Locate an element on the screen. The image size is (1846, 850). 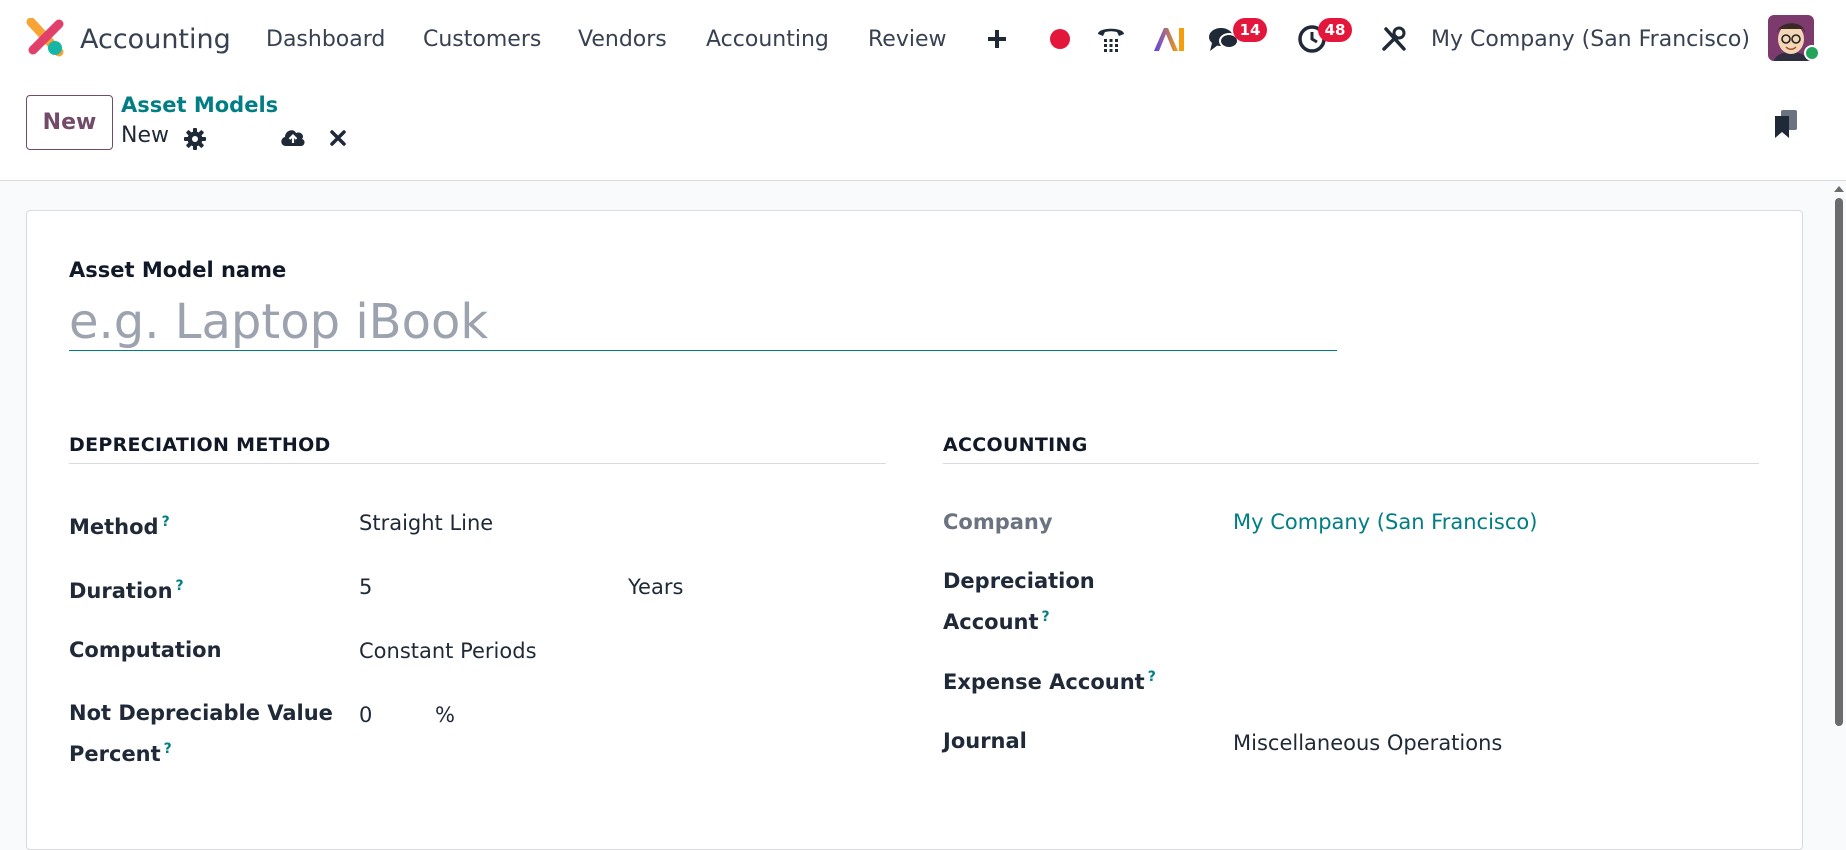
duration-unit-field: Years is located at coordinates (655, 587).